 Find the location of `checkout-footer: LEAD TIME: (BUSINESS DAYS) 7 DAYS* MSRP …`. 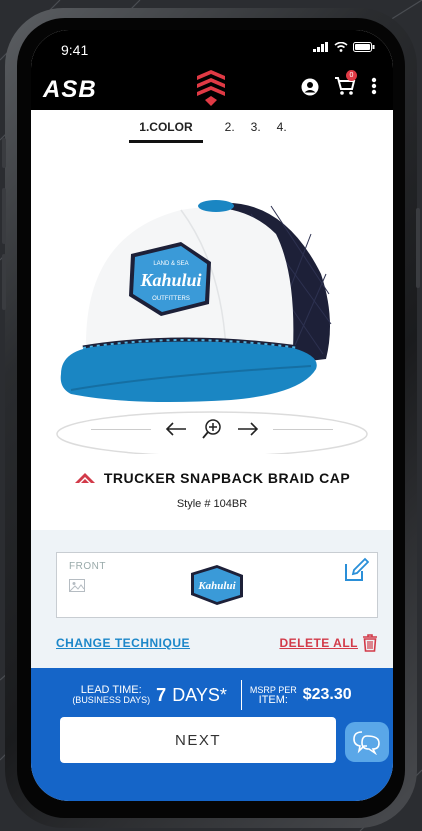

checkout-footer: LEAD TIME: (BUSINESS DAYS) 7 DAYS* MSRP … is located at coordinates (212, 734).